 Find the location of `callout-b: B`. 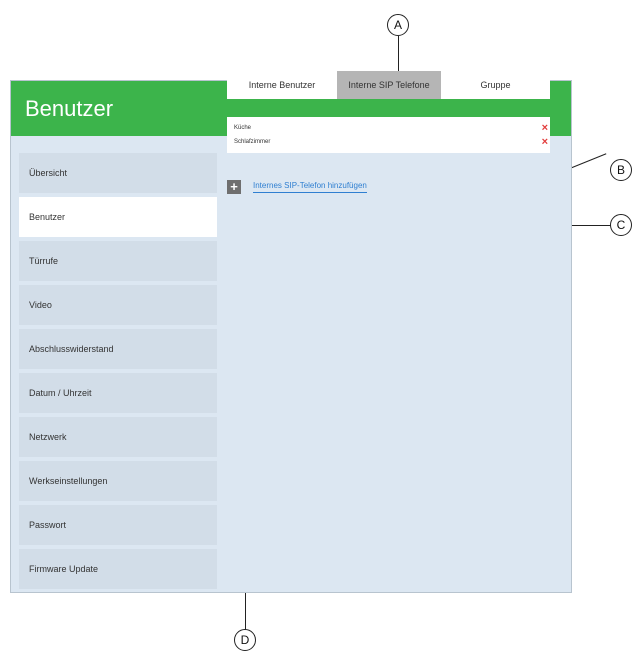

callout-b: B is located at coordinates (621, 170).